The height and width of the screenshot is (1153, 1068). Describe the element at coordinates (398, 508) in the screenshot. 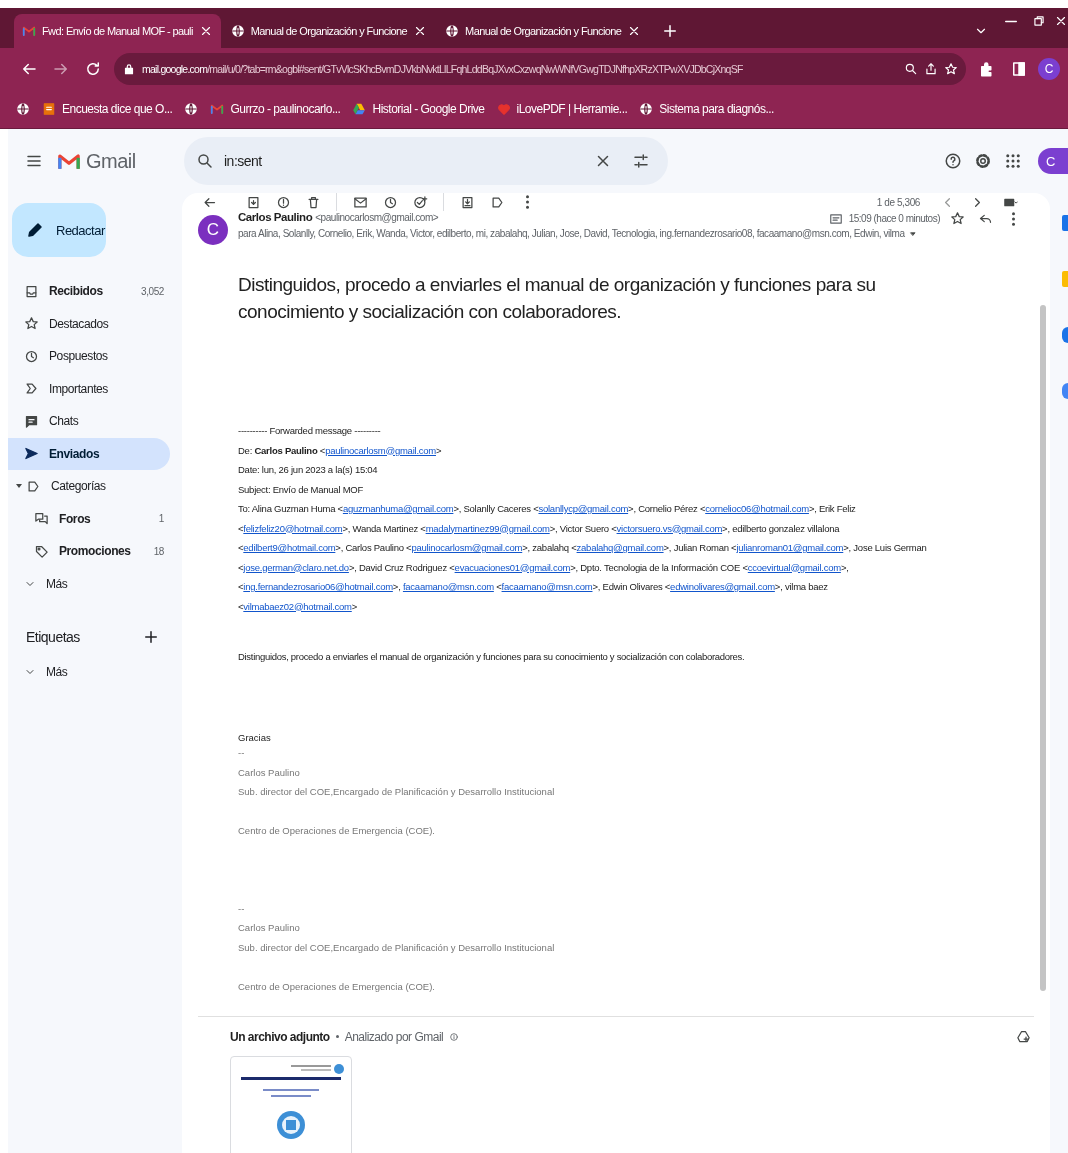

I see `email-link: aguzmanhuma@gmail.com` at that location.